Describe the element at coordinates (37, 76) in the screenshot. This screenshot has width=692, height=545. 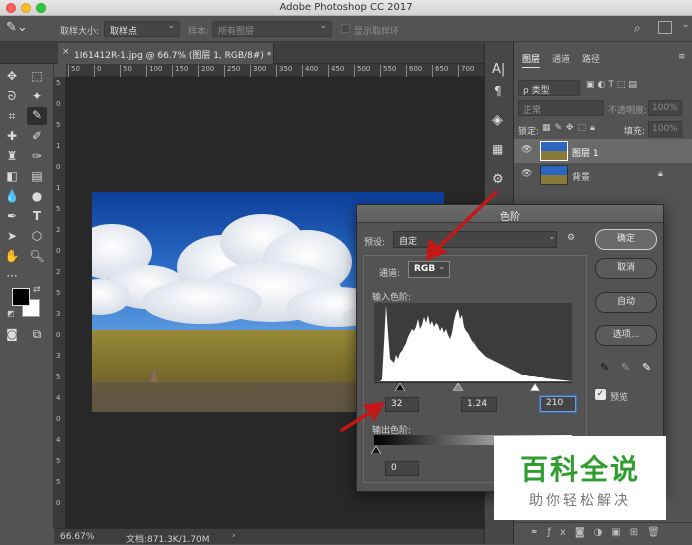
I see `marquee-tool-icon: ⬚` at that location.